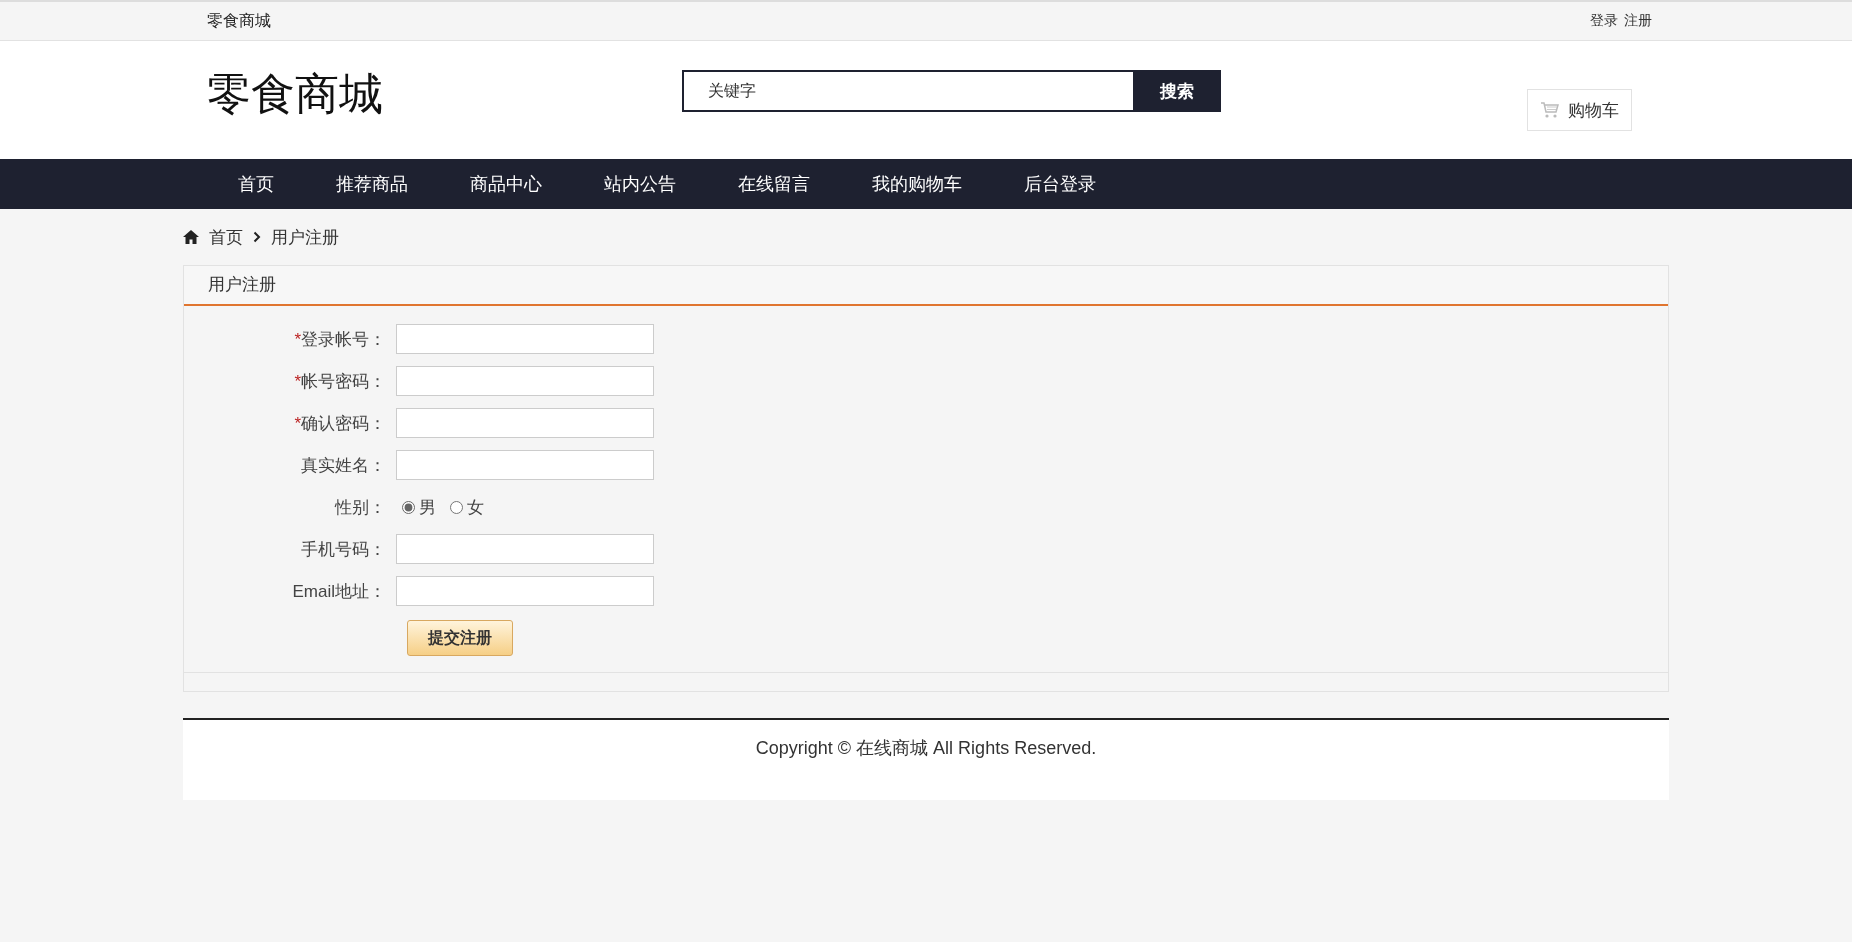 The width and height of the screenshot is (1852, 942). I want to click on field-label: *登录帐号：, so click(340, 339).